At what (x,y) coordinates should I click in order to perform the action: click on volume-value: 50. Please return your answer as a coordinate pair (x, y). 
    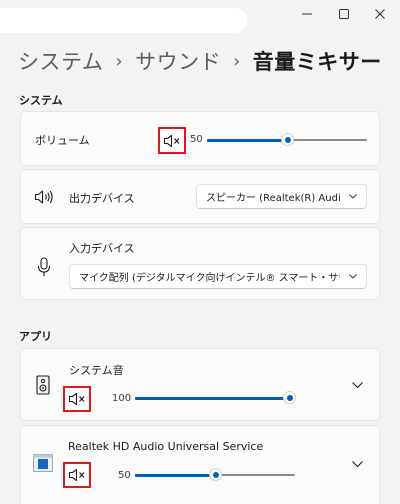
    Looking at the image, I should click on (196, 139).